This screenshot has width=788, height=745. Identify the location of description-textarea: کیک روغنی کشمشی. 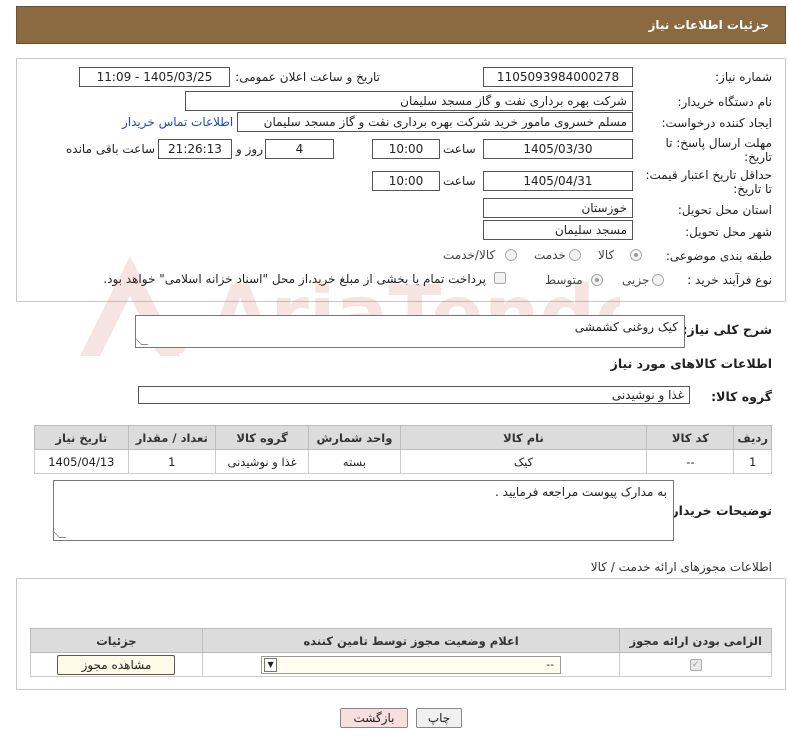
(409, 331).